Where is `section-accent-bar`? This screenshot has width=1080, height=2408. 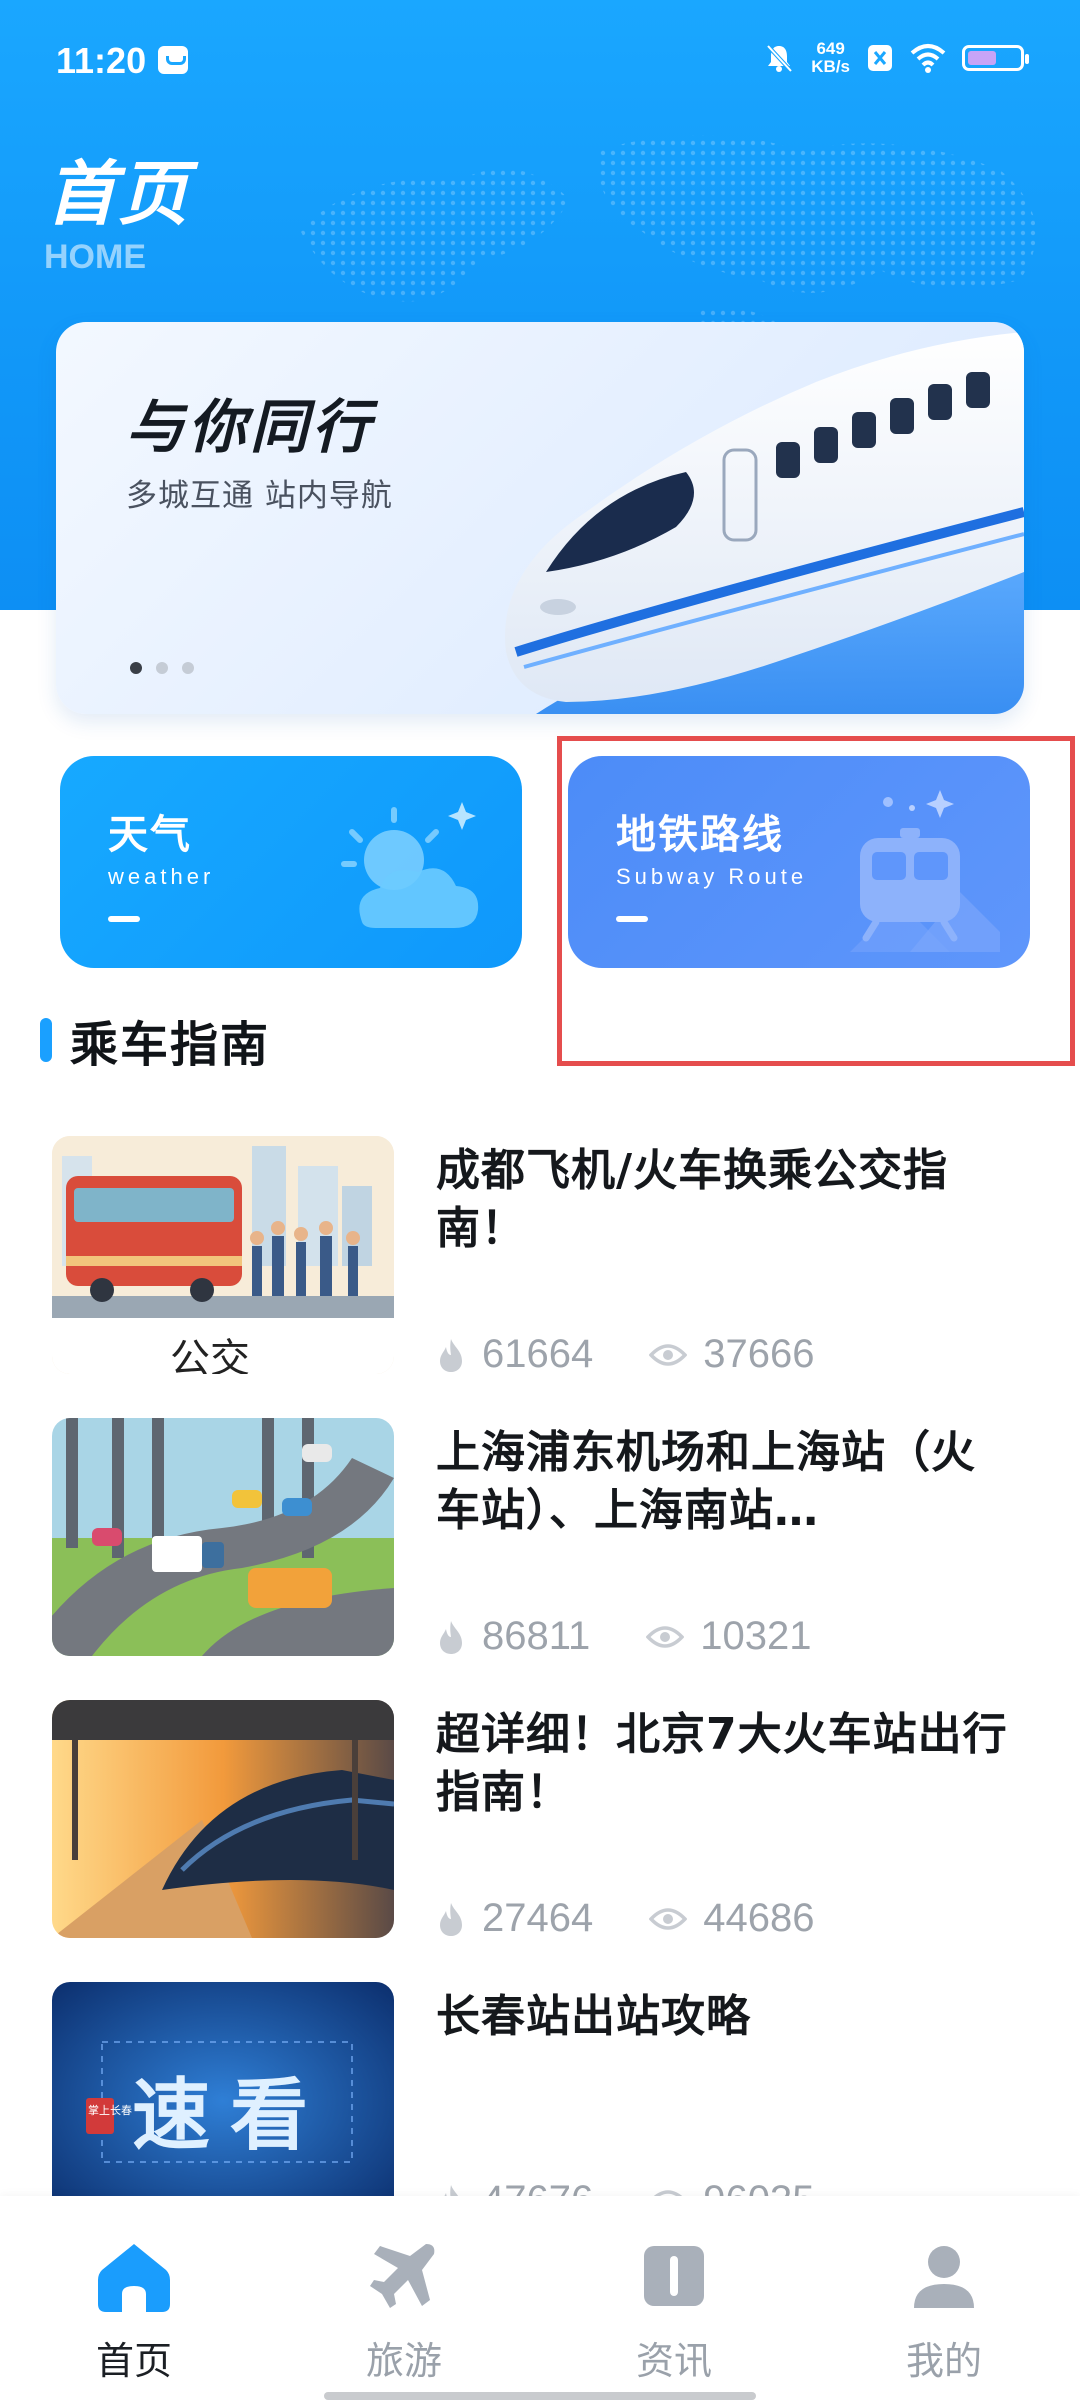 section-accent-bar is located at coordinates (46, 1040).